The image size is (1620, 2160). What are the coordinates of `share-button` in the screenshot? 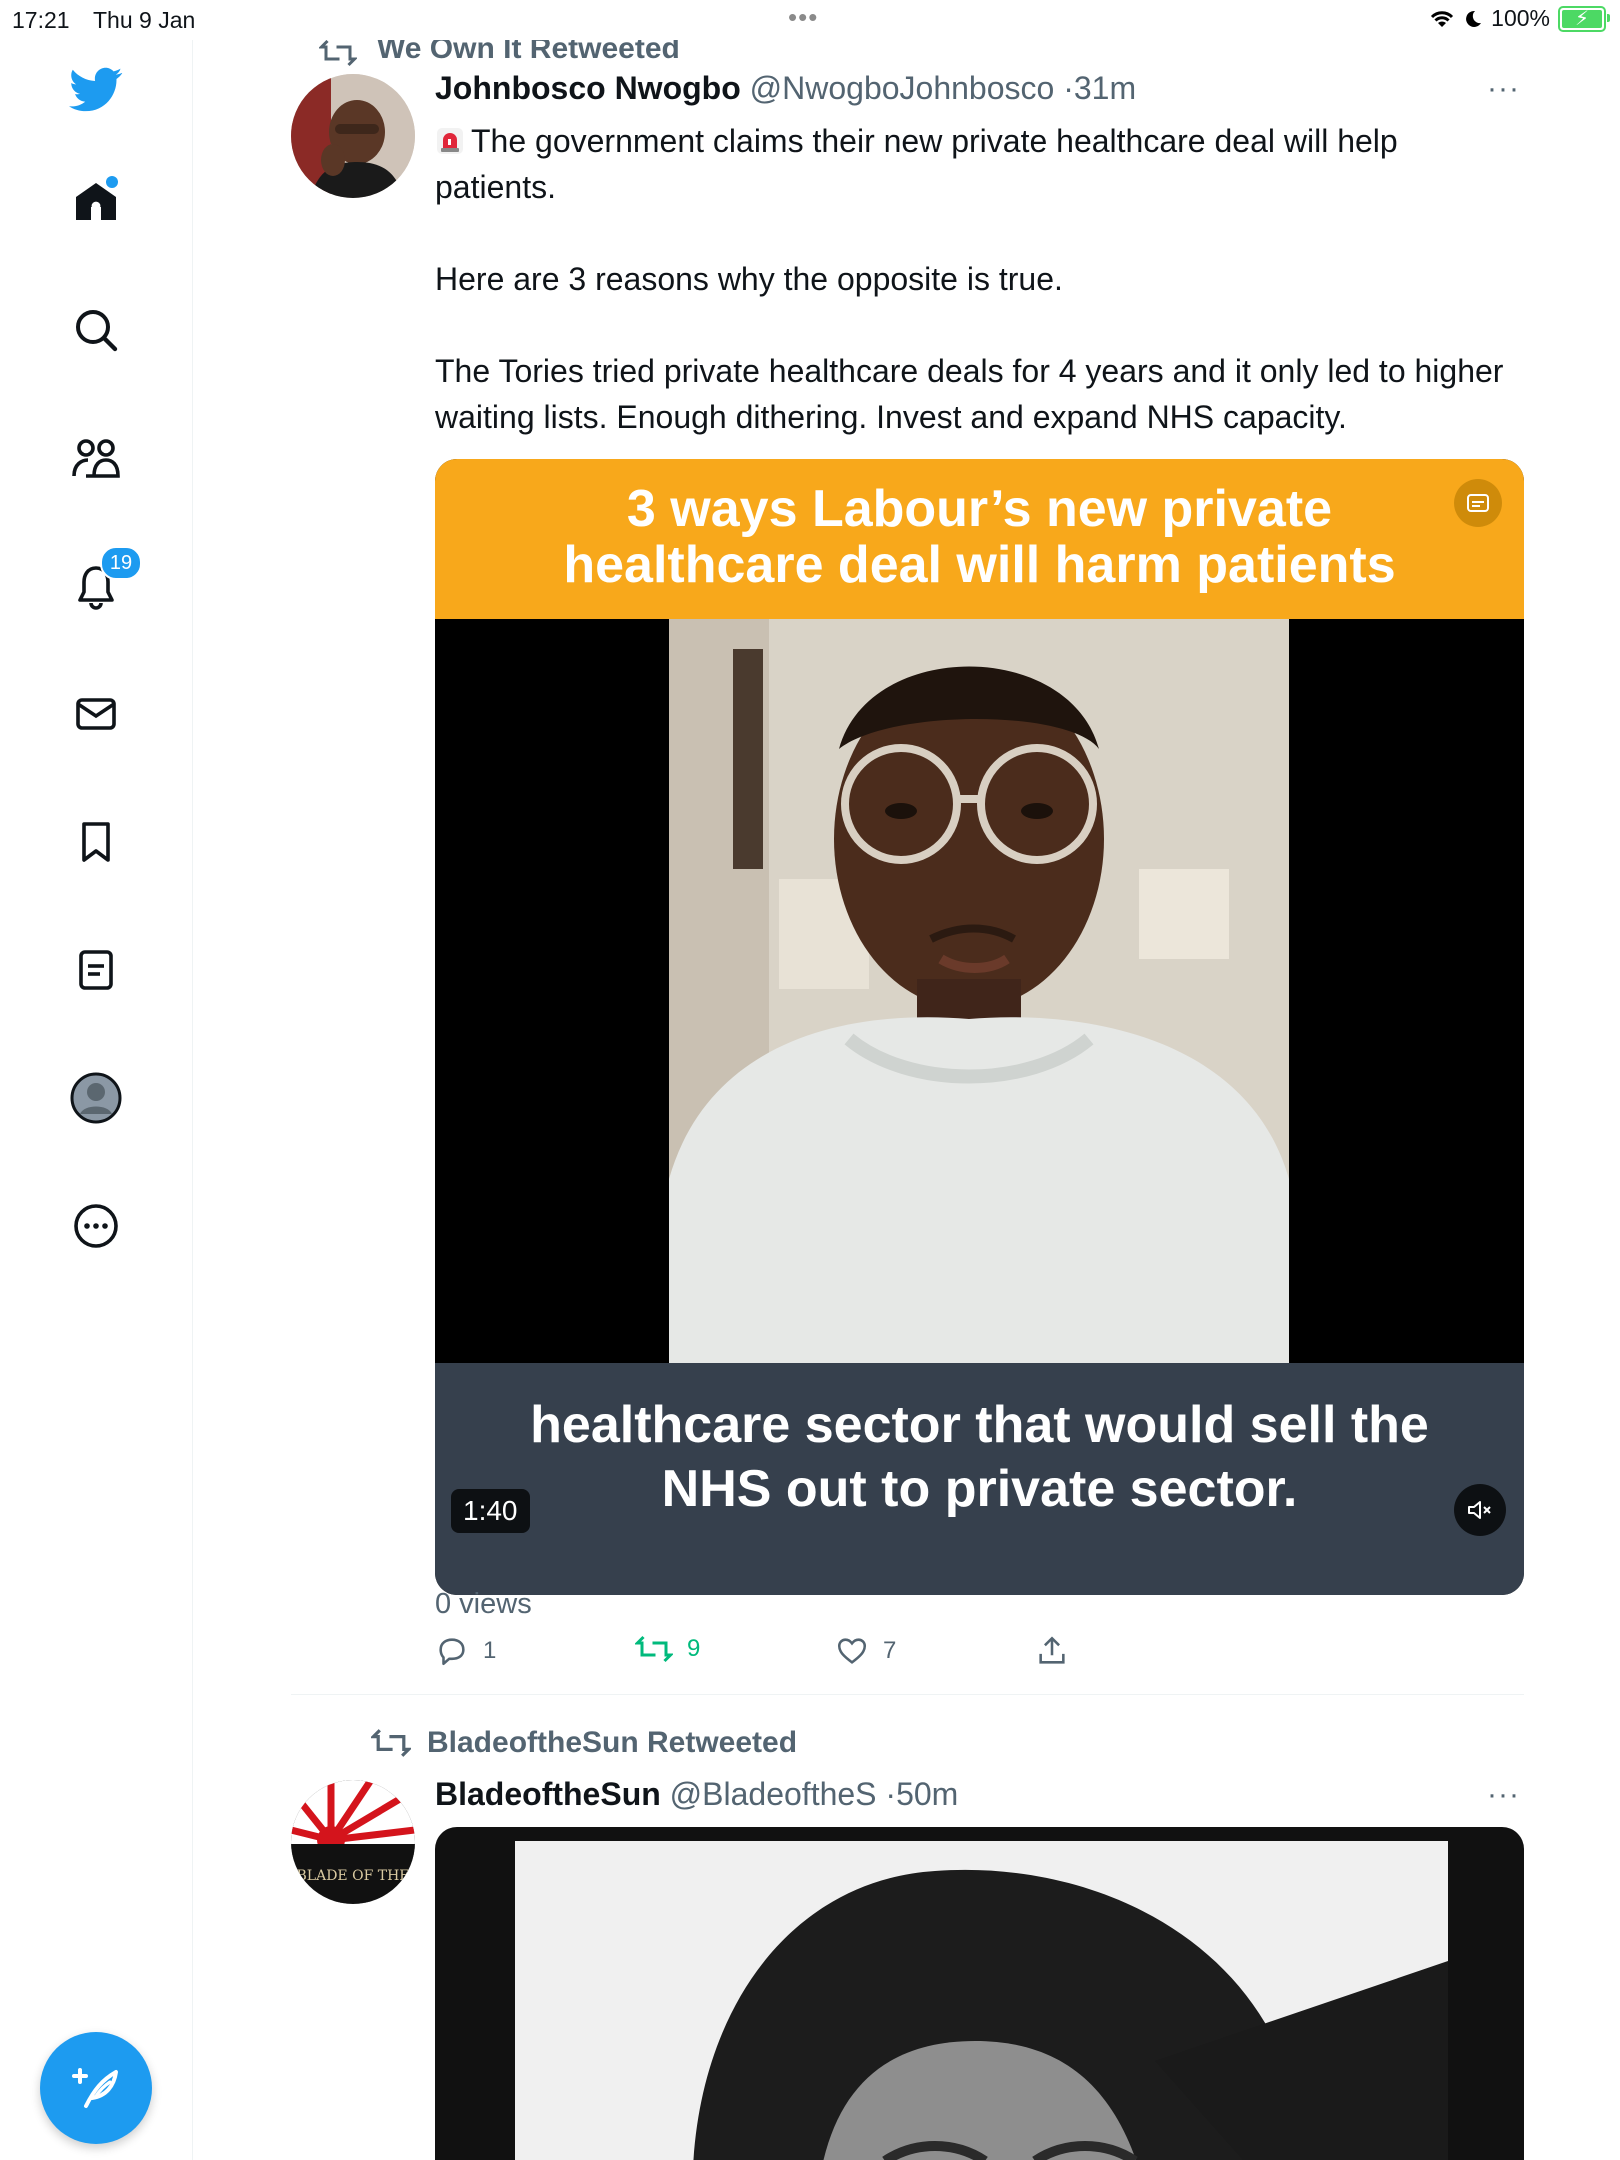 It's located at (1052, 1651).